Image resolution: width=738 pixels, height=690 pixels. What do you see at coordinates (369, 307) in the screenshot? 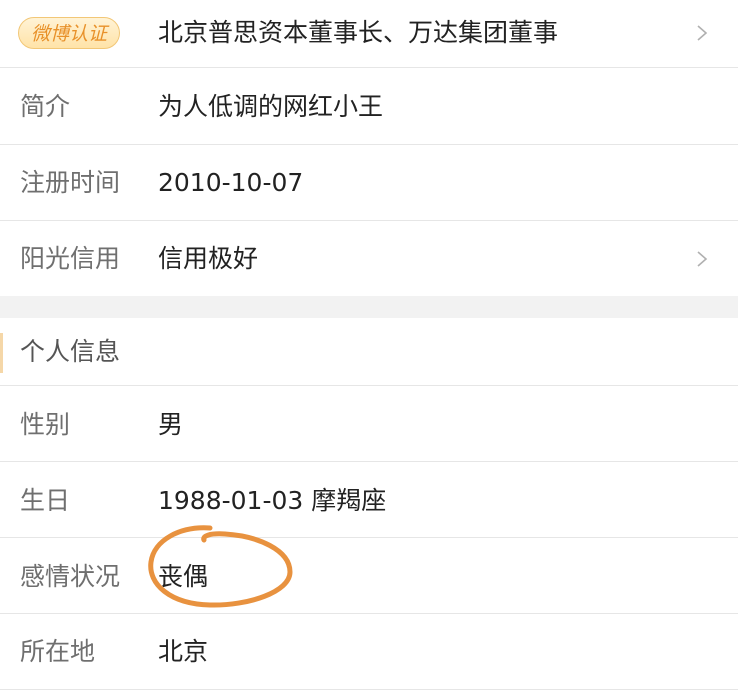
I see `section-divider` at bounding box center [369, 307].